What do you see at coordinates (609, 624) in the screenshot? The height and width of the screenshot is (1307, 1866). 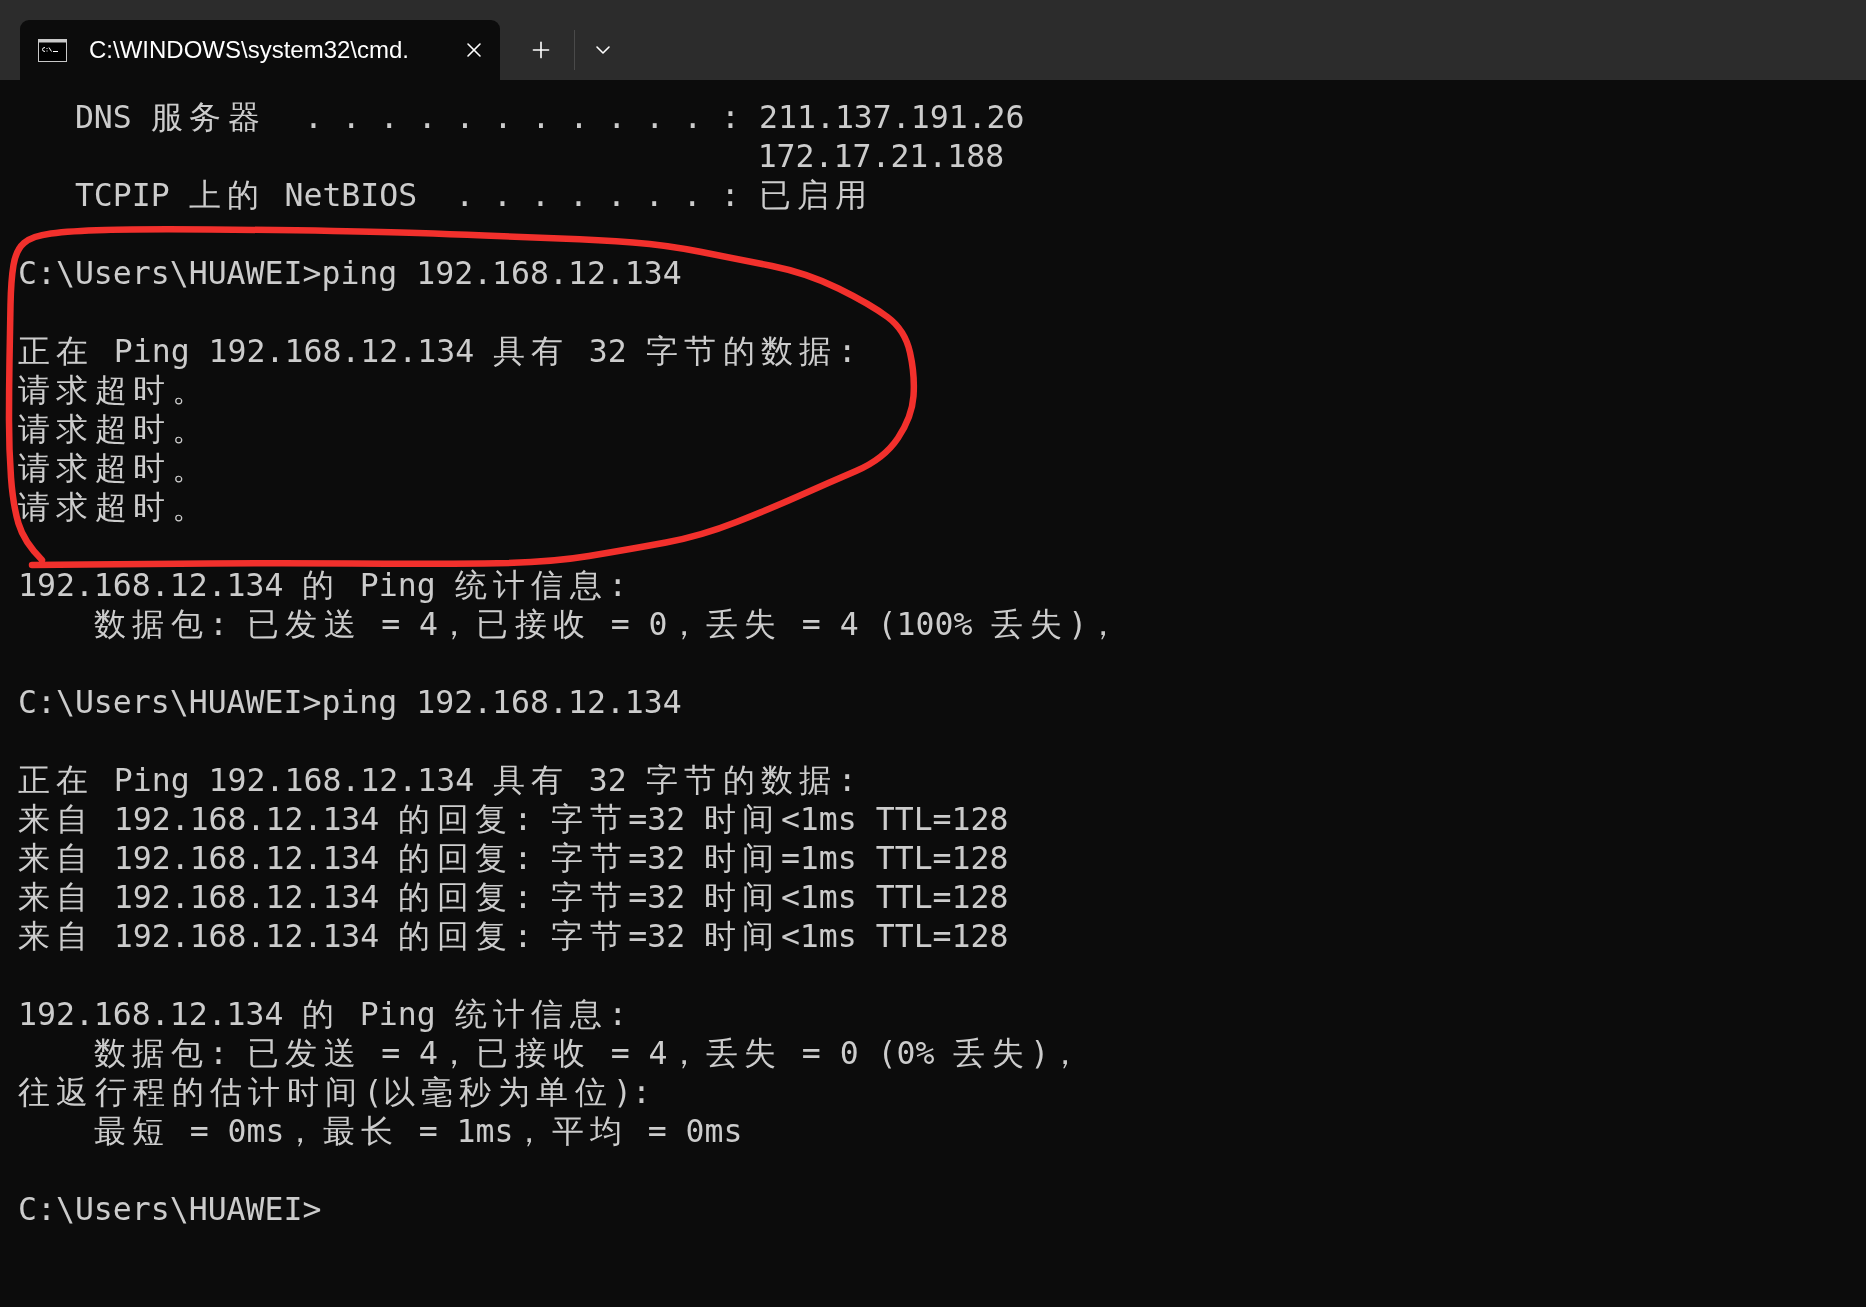 I see `terminal-line: 数据包: 已发送 = 4，已接收 = 0，丢失 = 4 (100% 丢失)，` at bounding box center [609, 624].